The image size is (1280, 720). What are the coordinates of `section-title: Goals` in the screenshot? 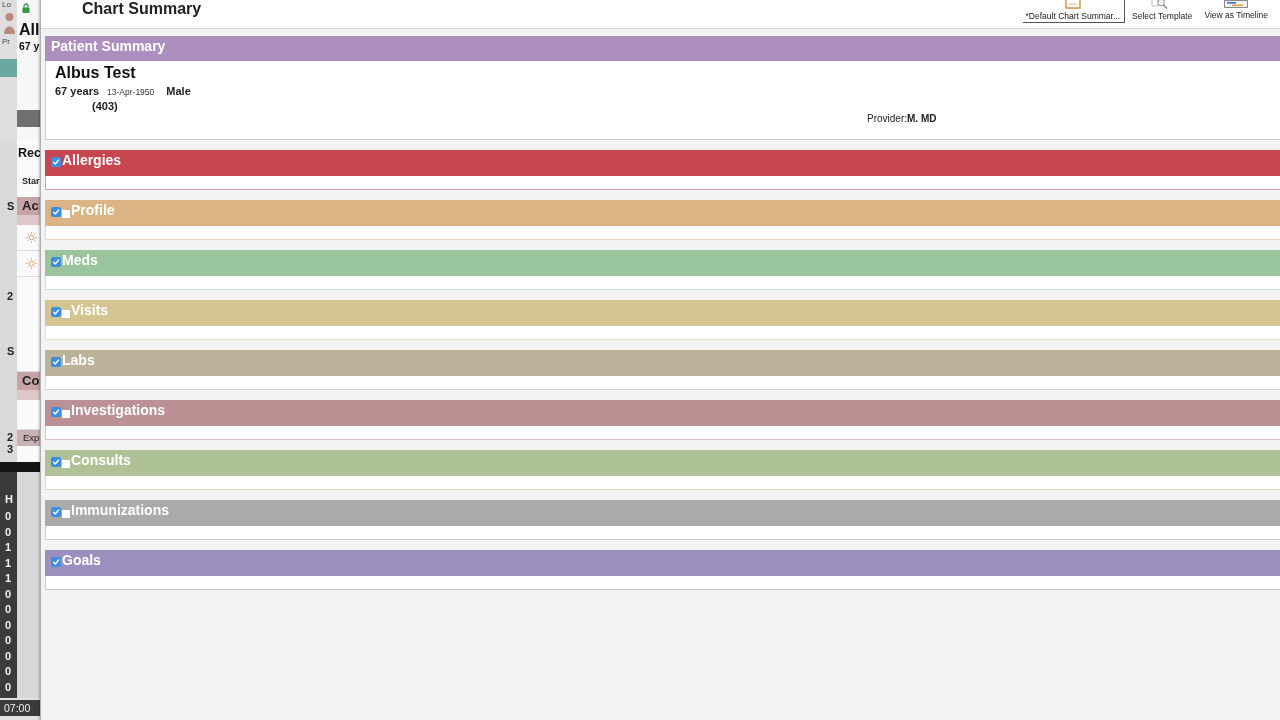 It's located at (81, 560).